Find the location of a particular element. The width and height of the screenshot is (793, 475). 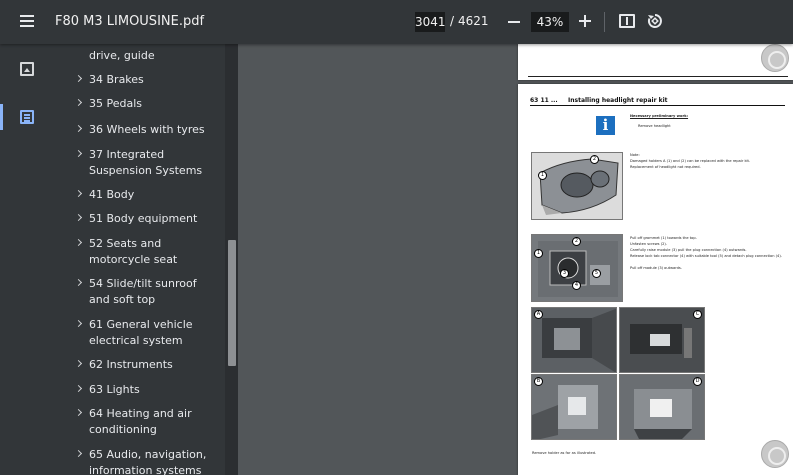

photo-d: D is located at coordinates (662, 407).